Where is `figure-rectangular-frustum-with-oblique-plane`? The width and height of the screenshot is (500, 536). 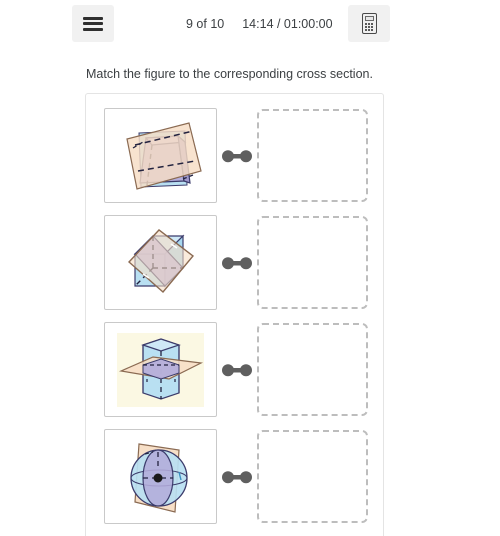
figure-rectangular-frustum-with-oblique-plane is located at coordinates (160, 155).